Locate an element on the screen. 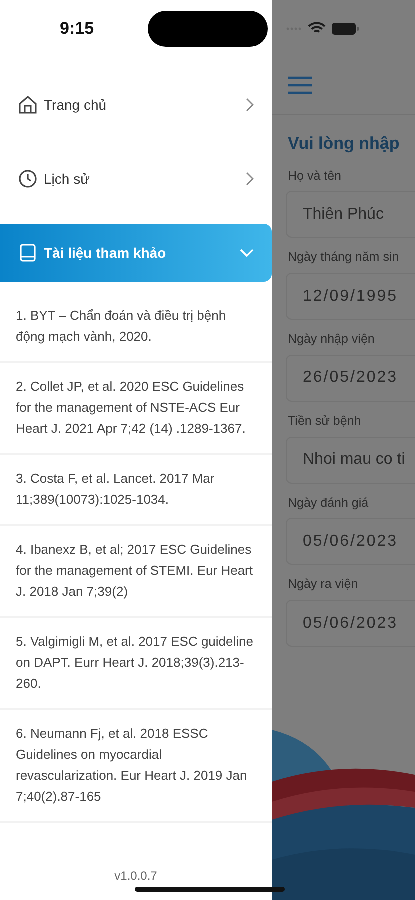  input-field: Nhoi mau co ti is located at coordinates (350, 460).